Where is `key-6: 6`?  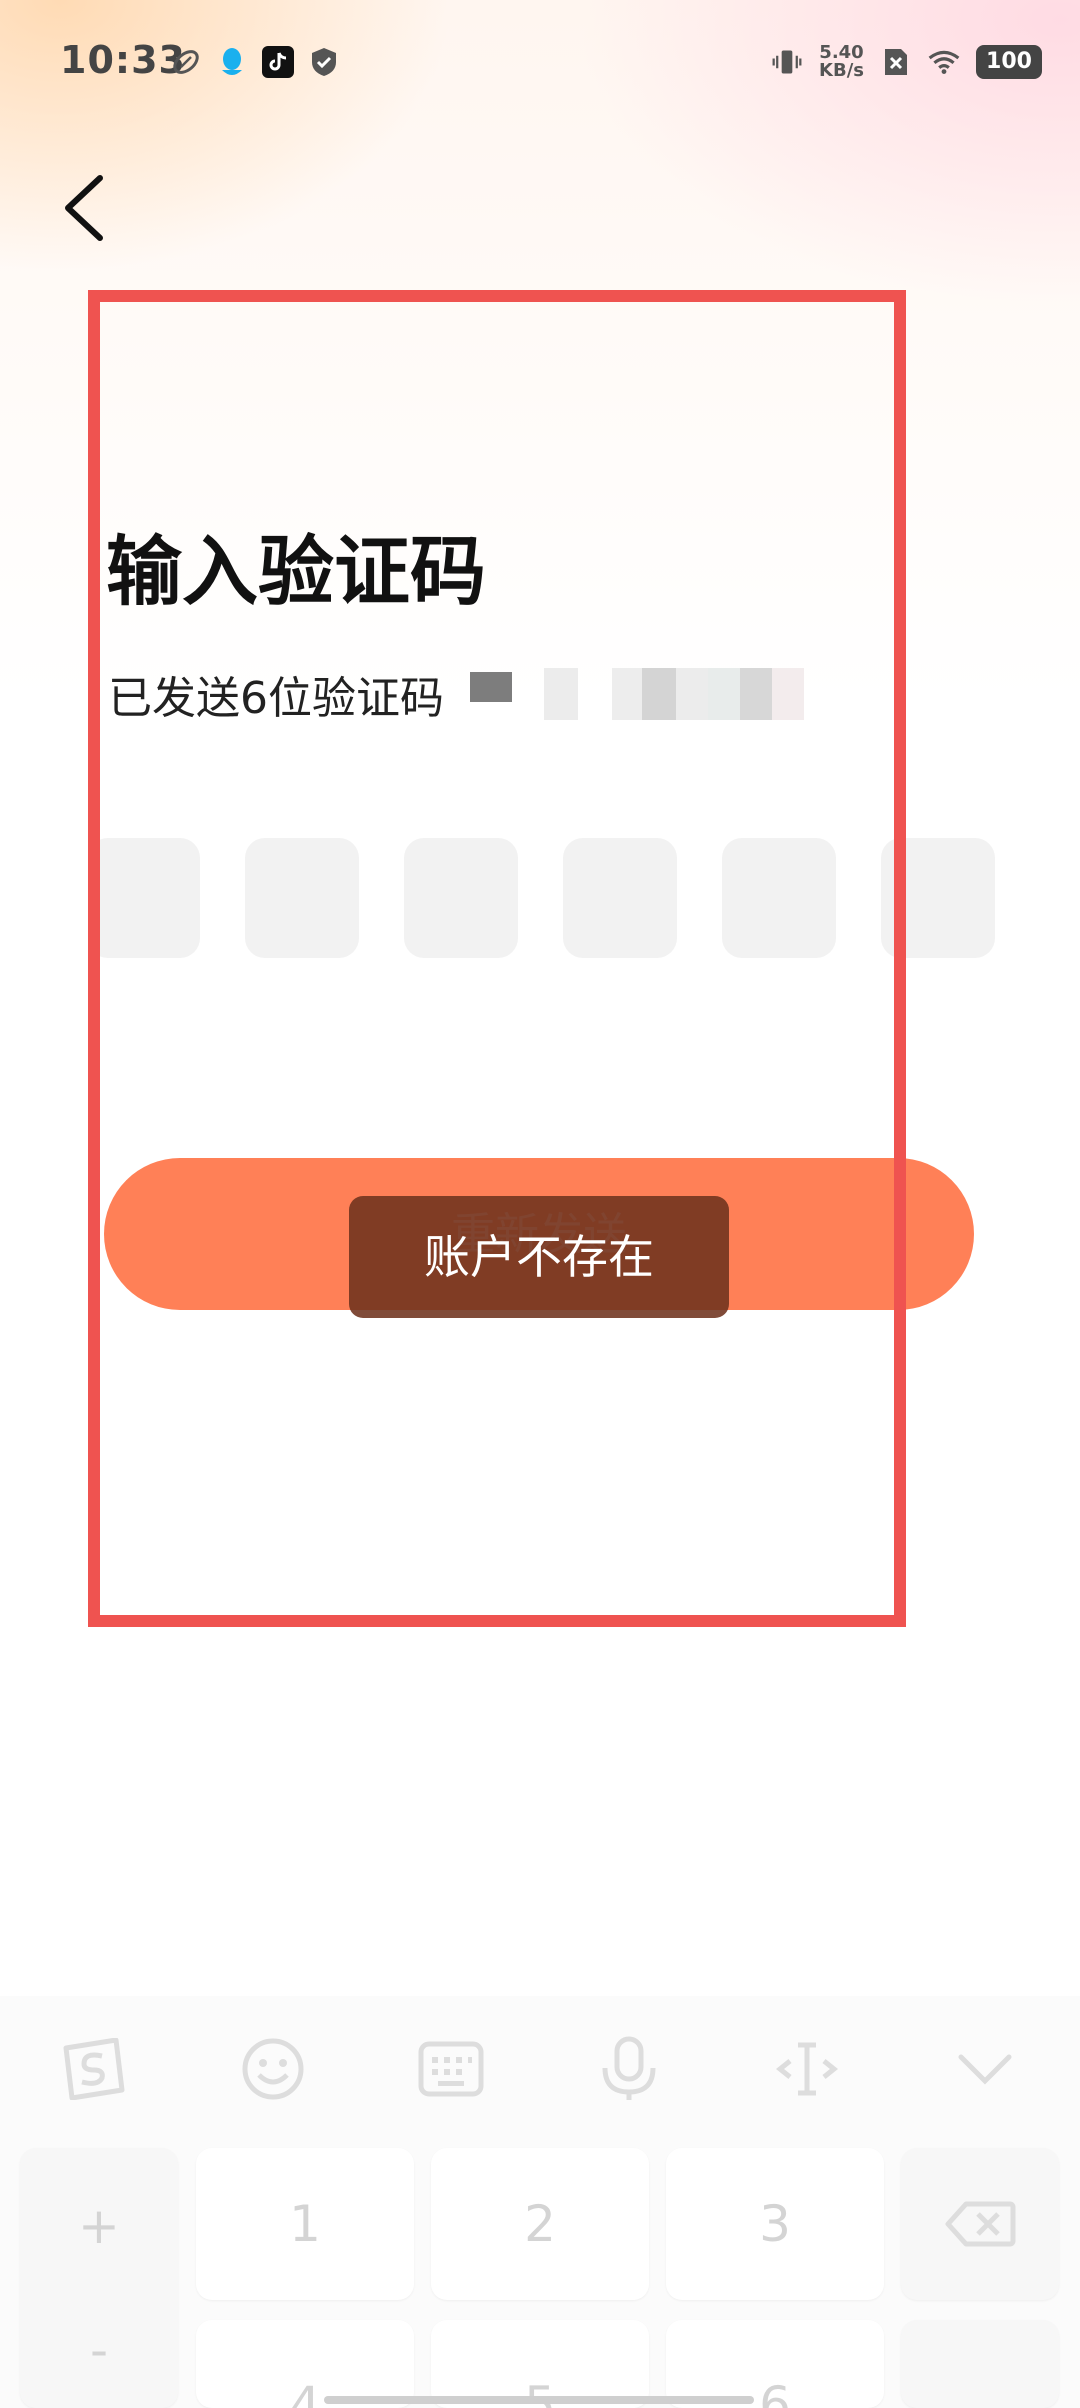
key-6: 6 is located at coordinates (775, 2364).